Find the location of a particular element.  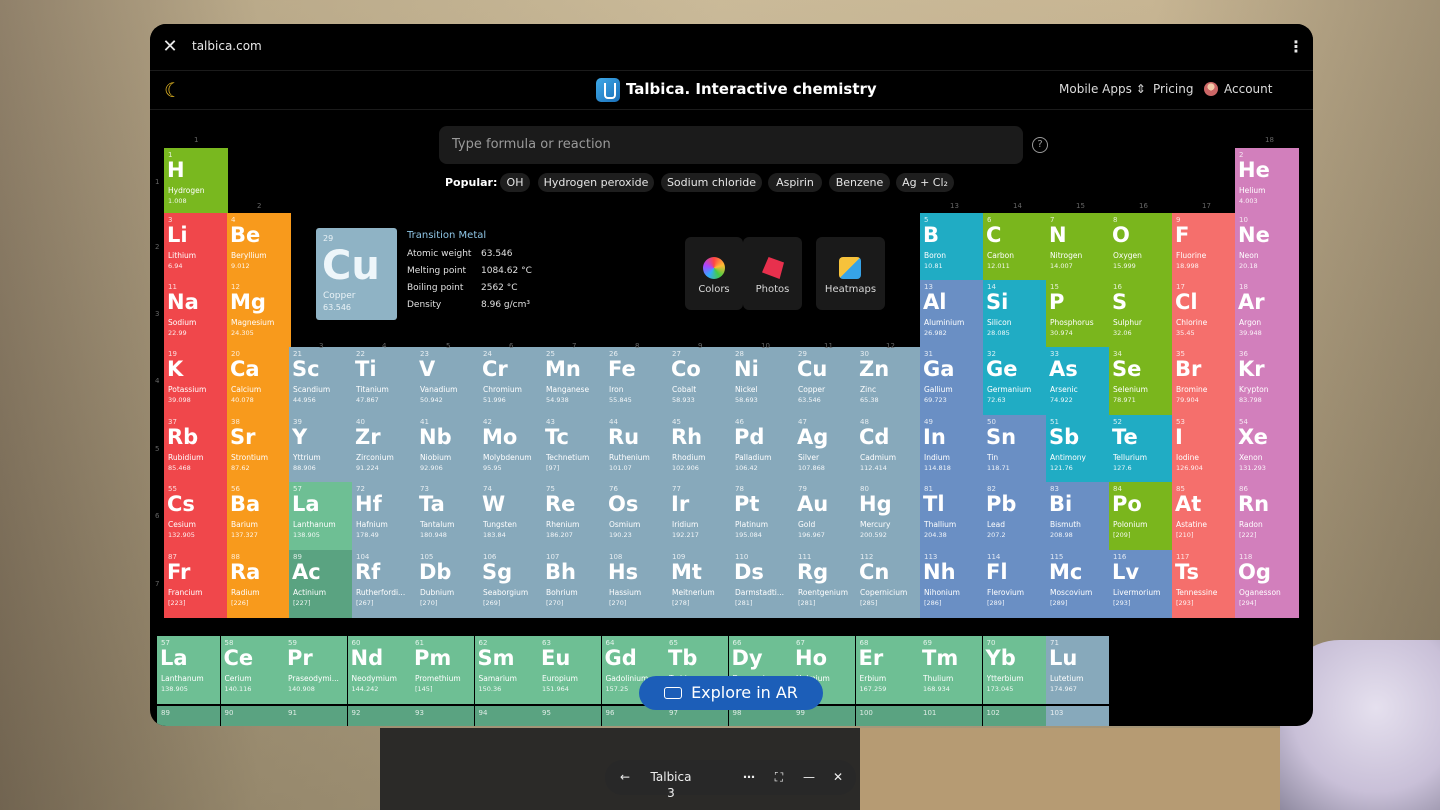

element-sm: 62 Sm Samarium 150.36 is located at coordinates (506, 670).